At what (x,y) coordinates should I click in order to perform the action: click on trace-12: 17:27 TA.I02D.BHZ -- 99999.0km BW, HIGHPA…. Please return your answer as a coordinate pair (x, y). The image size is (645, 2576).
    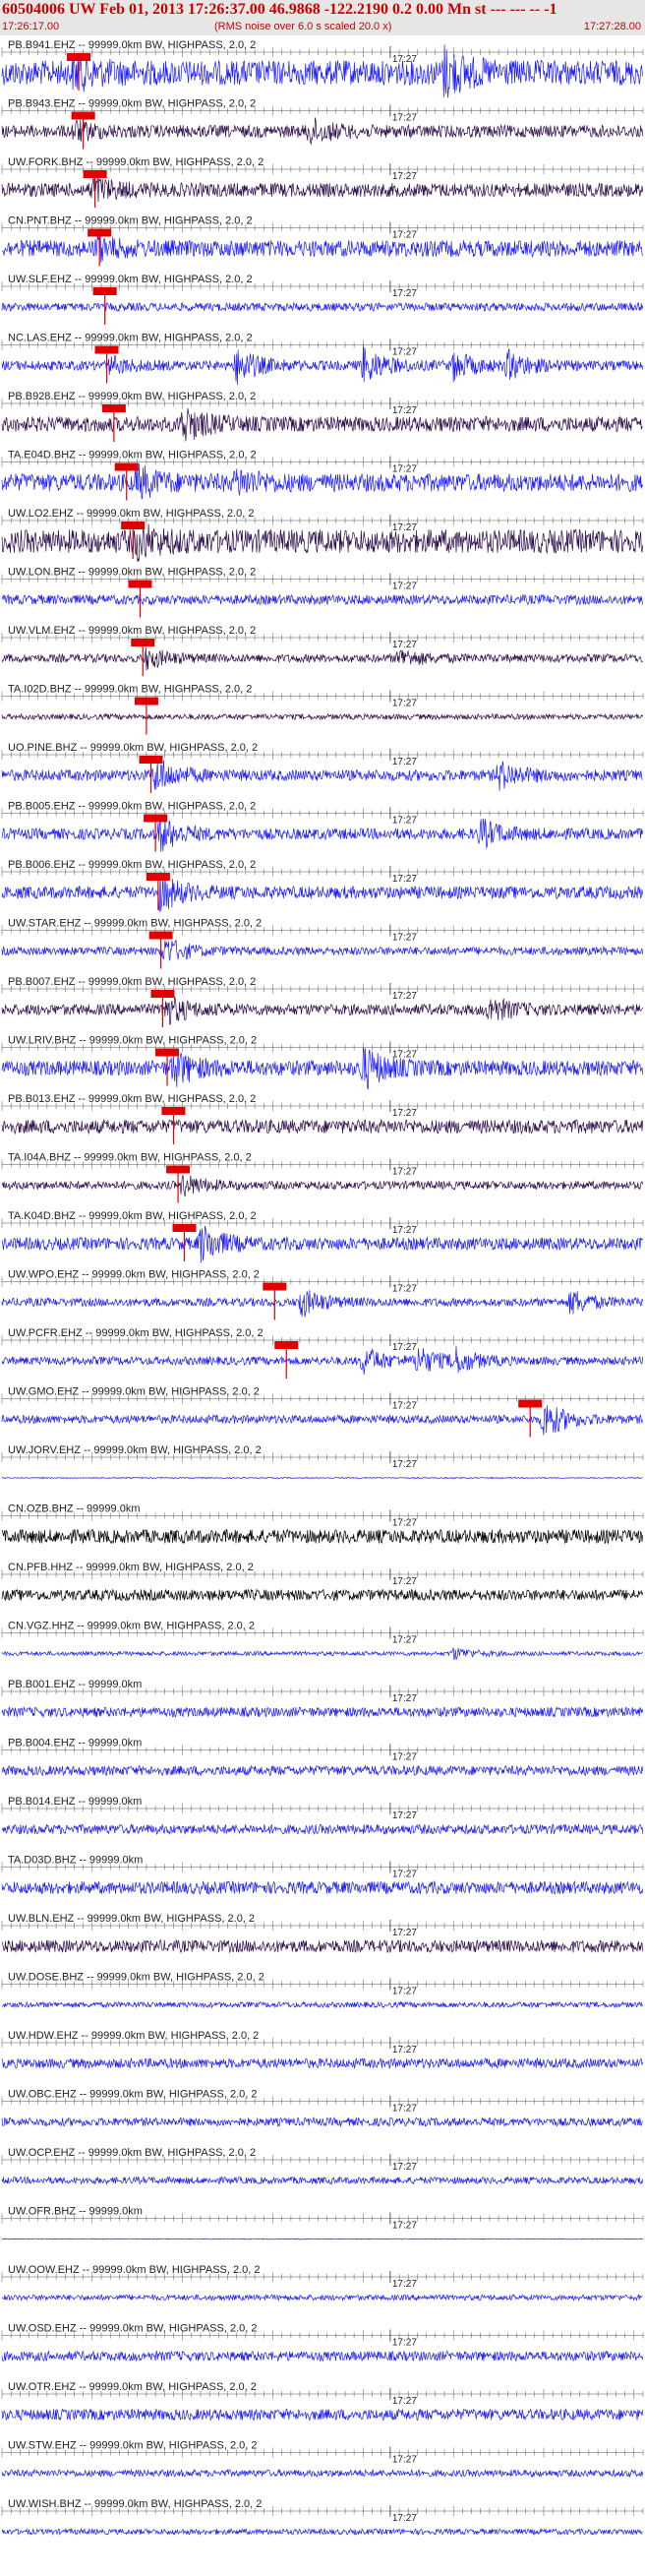
    Looking at the image, I should click on (322, 709).